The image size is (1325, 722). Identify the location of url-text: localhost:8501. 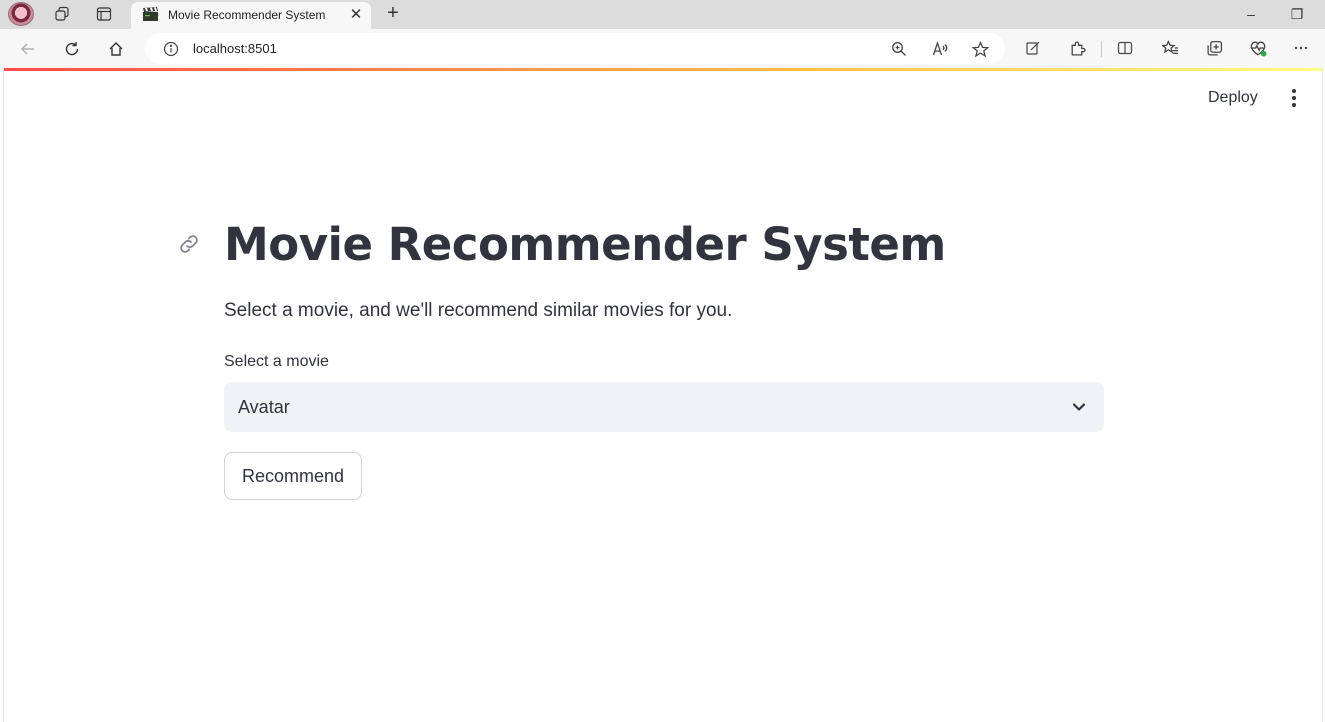
(235, 48).